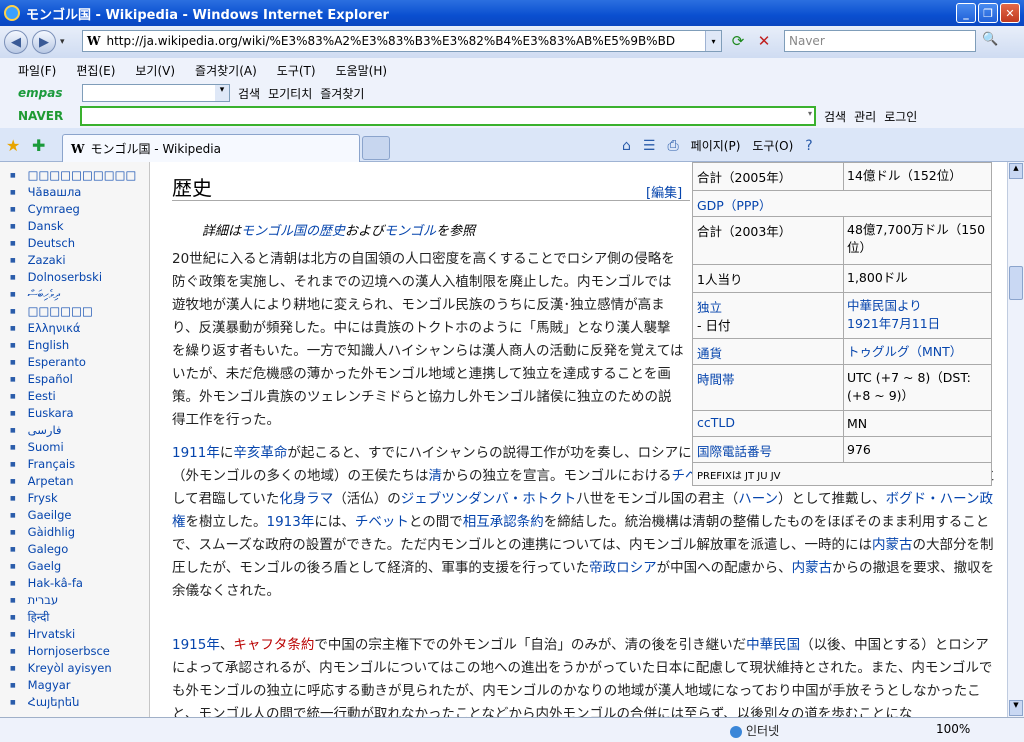  Describe the element at coordinates (37, 70) in the screenshot. I see `menu-file: 파일(F)` at that location.